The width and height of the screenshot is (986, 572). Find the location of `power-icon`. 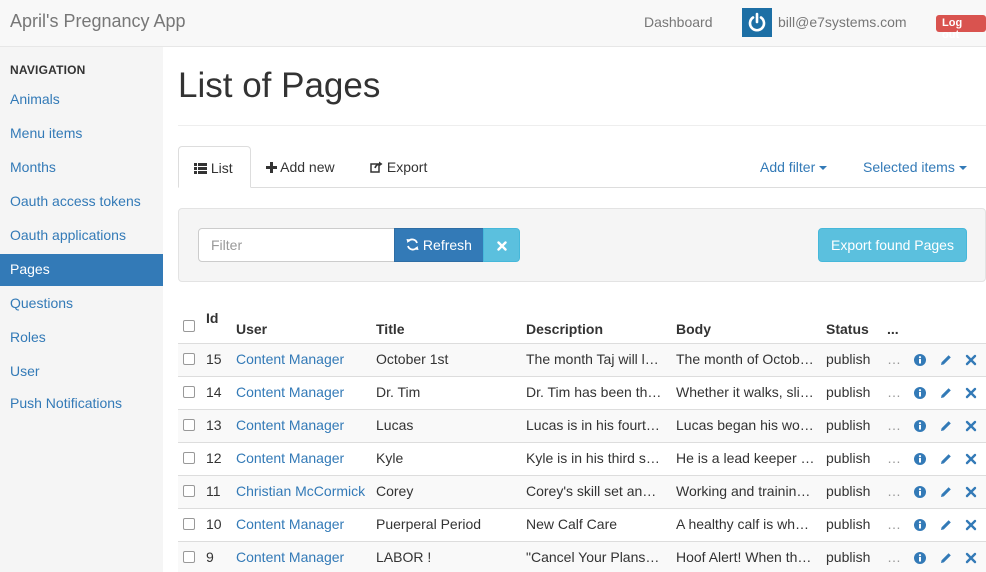

power-icon is located at coordinates (757, 22).